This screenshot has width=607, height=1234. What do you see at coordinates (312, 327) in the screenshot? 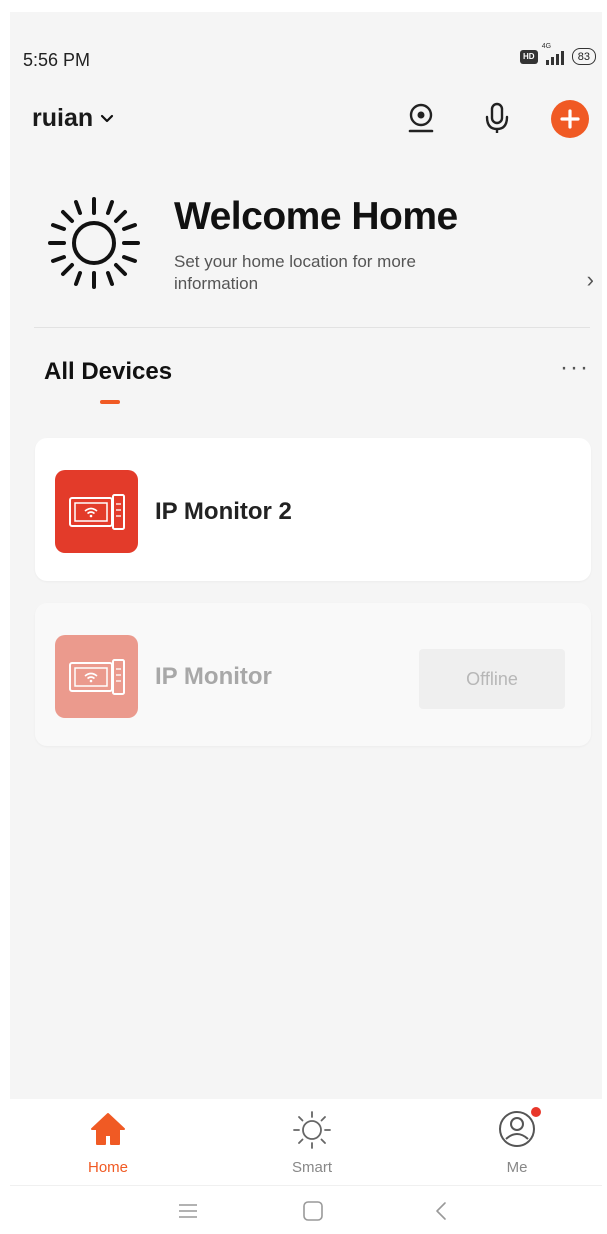
I see `divider` at bounding box center [312, 327].